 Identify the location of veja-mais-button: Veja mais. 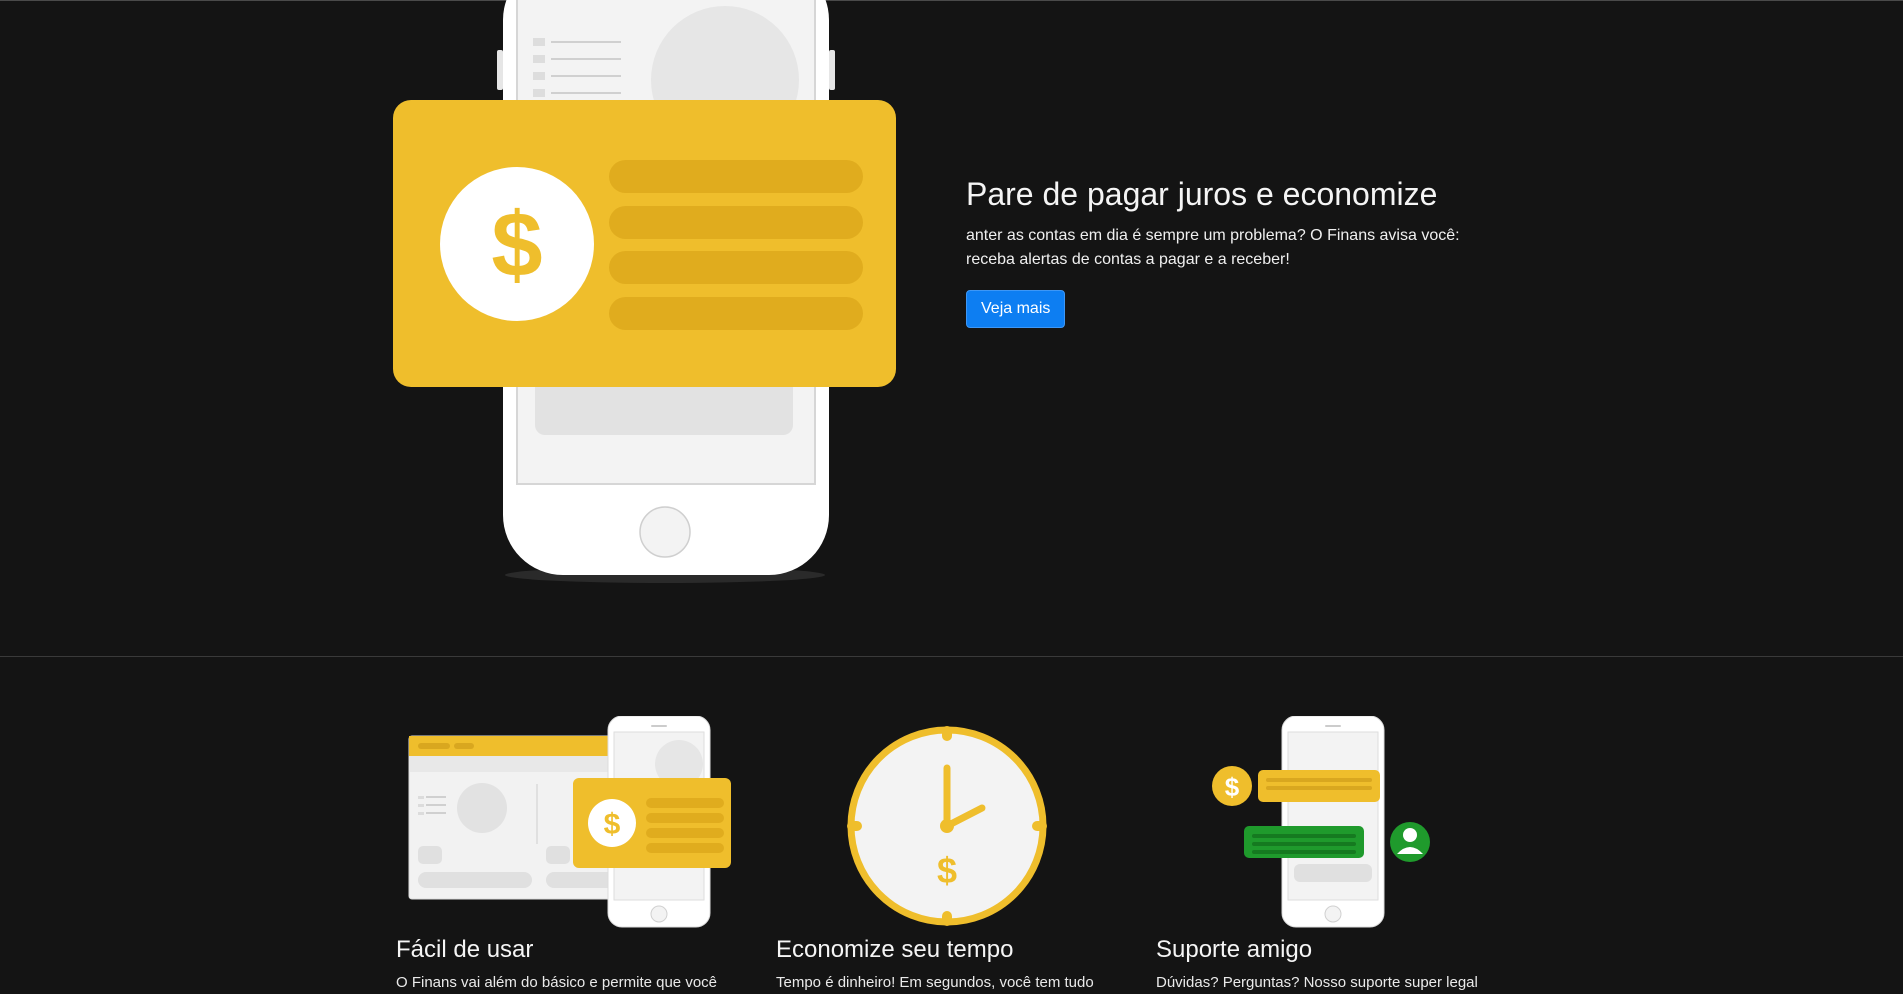
(1016, 309).